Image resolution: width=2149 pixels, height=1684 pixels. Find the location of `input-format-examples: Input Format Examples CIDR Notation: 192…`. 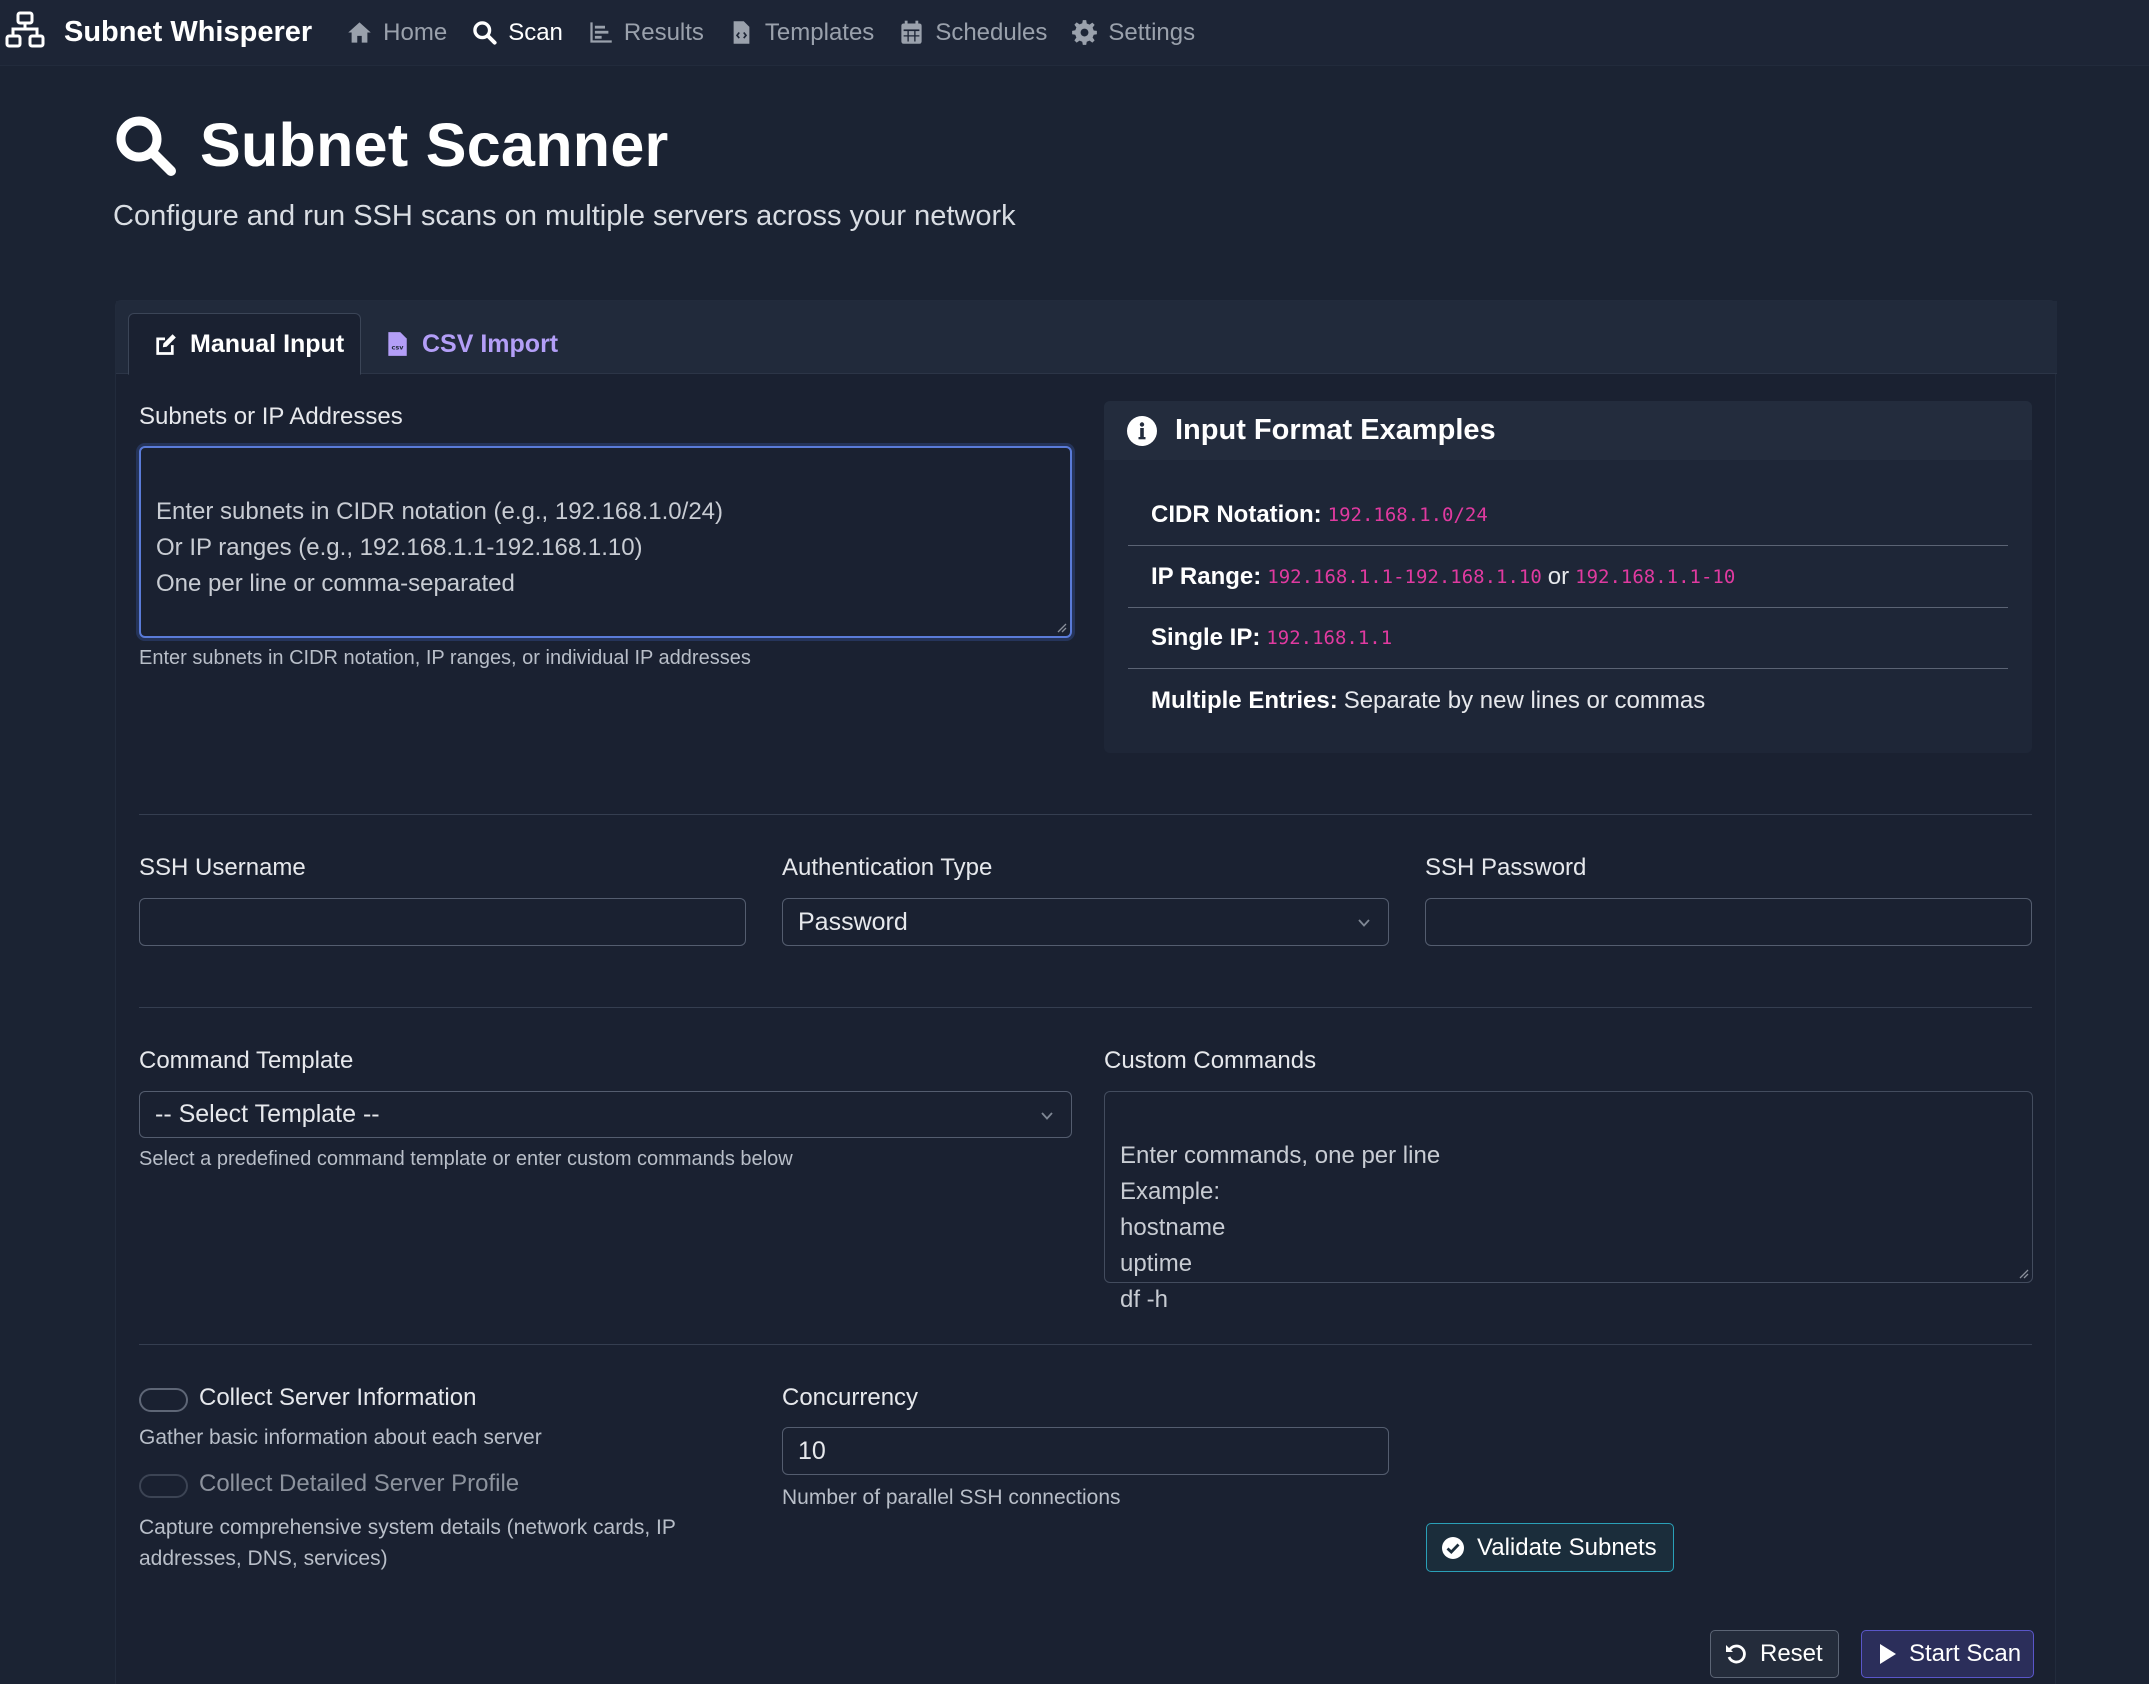

input-format-examples: Input Format Examples CIDR Notation: 192… is located at coordinates (1568, 577).